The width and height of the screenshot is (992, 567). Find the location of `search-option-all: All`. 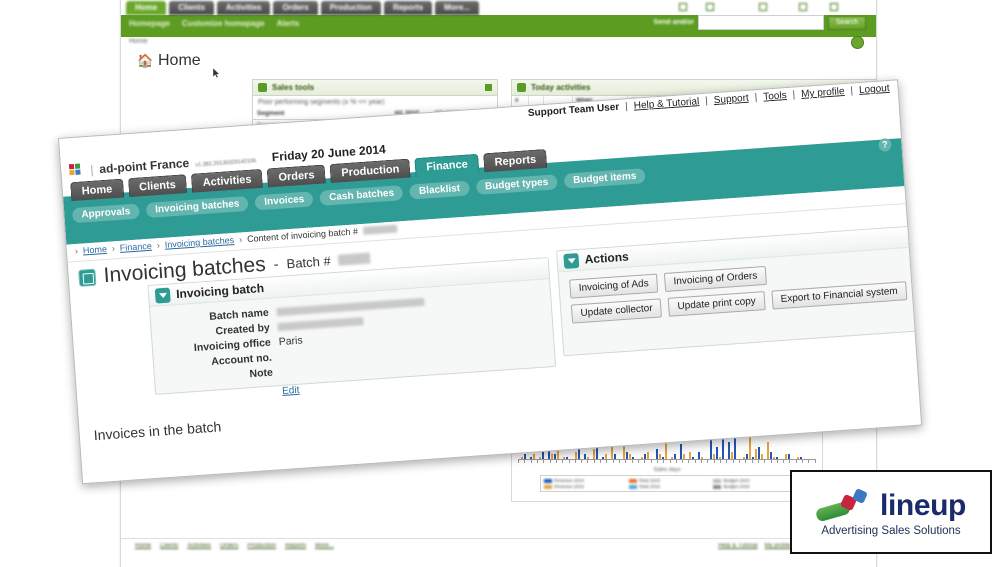

search-option-all: All is located at coordinates (688, 7).